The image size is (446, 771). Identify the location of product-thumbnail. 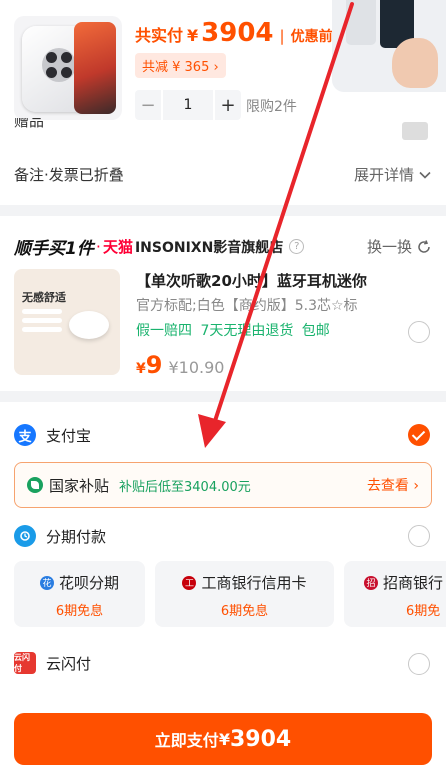
(68, 68).